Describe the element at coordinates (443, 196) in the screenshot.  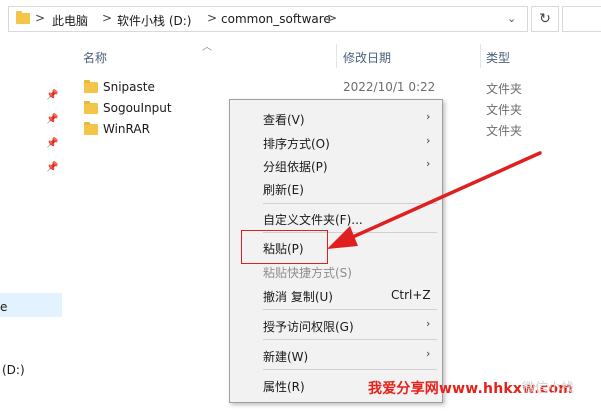
I see `arrow-shaft` at that location.